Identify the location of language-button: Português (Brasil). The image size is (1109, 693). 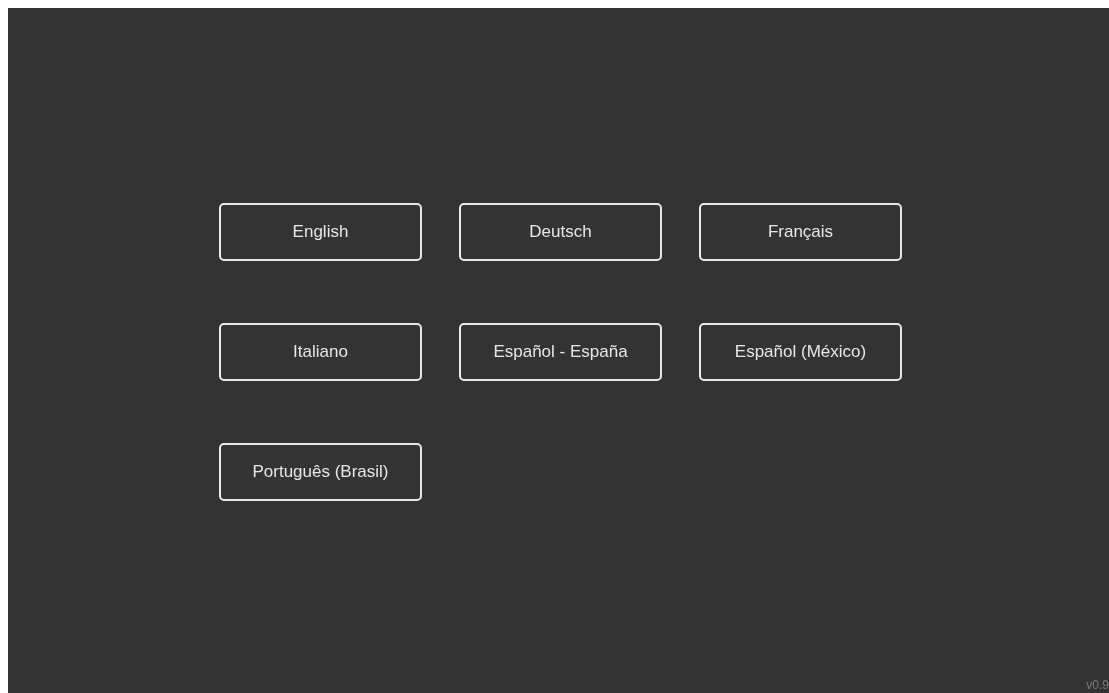
(320, 472).